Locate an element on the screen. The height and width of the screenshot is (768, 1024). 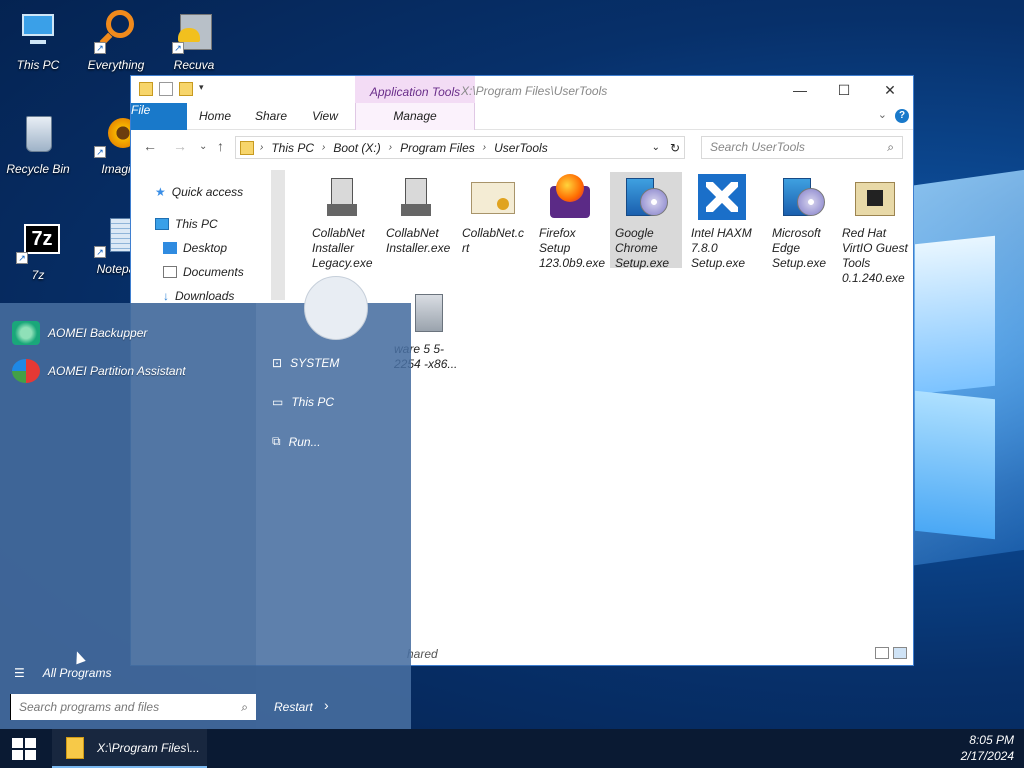
aomei-backupper-icon is located at coordinates (26, 333).